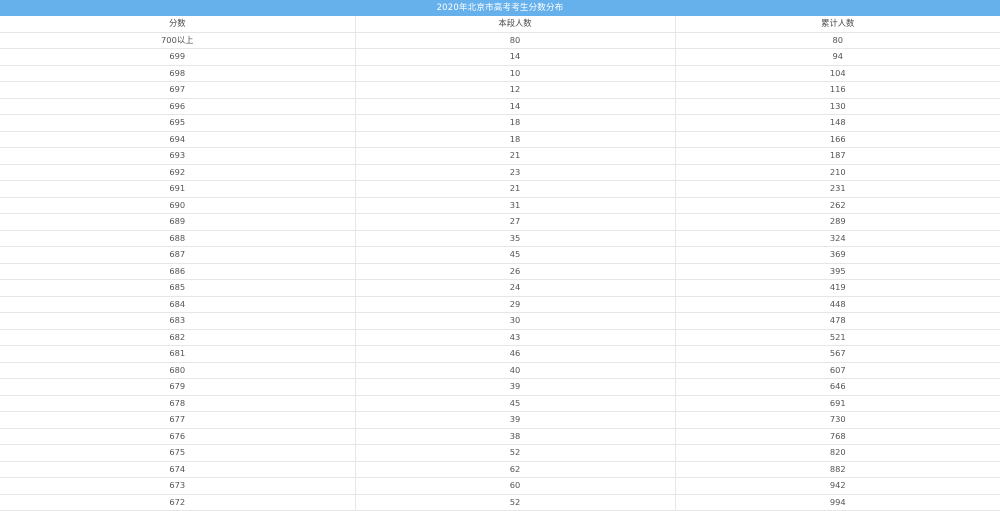 This screenshot has height=511, width=1000. Describe the element at coordinates (837, 288) in the screenshot. I see `cumulative-count-cell: 419` at that location.